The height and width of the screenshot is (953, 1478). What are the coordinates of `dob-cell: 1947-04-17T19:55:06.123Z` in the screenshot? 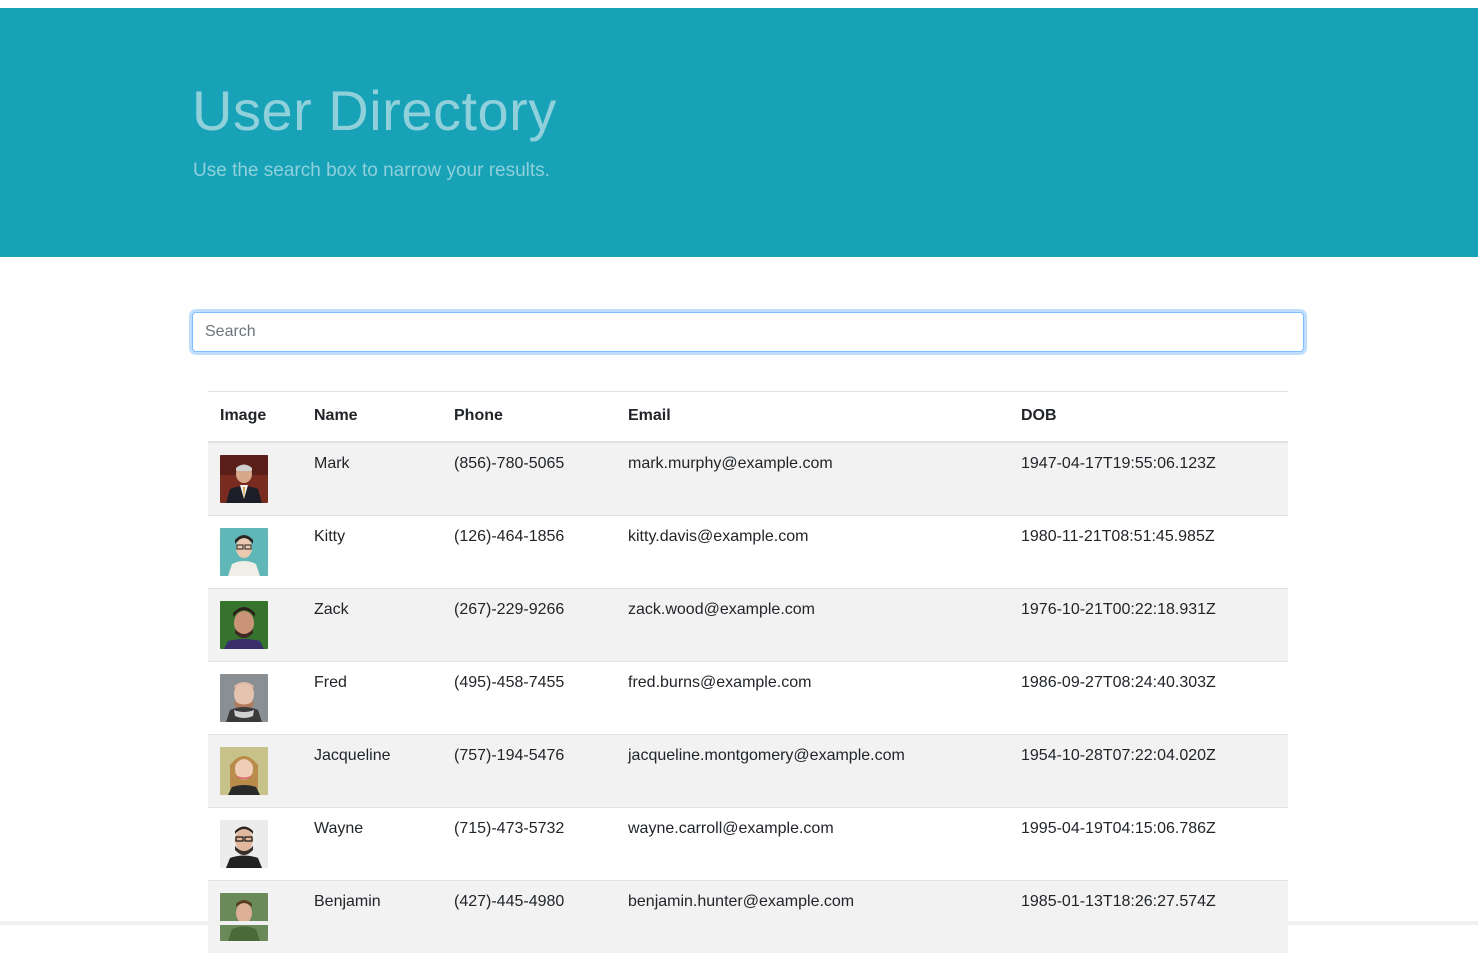 It's located at (1148, 479).